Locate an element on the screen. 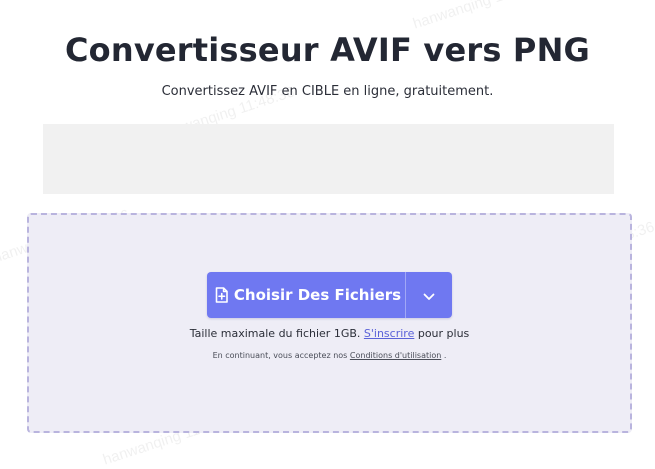 This screenshot has width=655, height=469. choose-files-button-group: Choisir Des Fichiers is located at coordinates (329, 295).